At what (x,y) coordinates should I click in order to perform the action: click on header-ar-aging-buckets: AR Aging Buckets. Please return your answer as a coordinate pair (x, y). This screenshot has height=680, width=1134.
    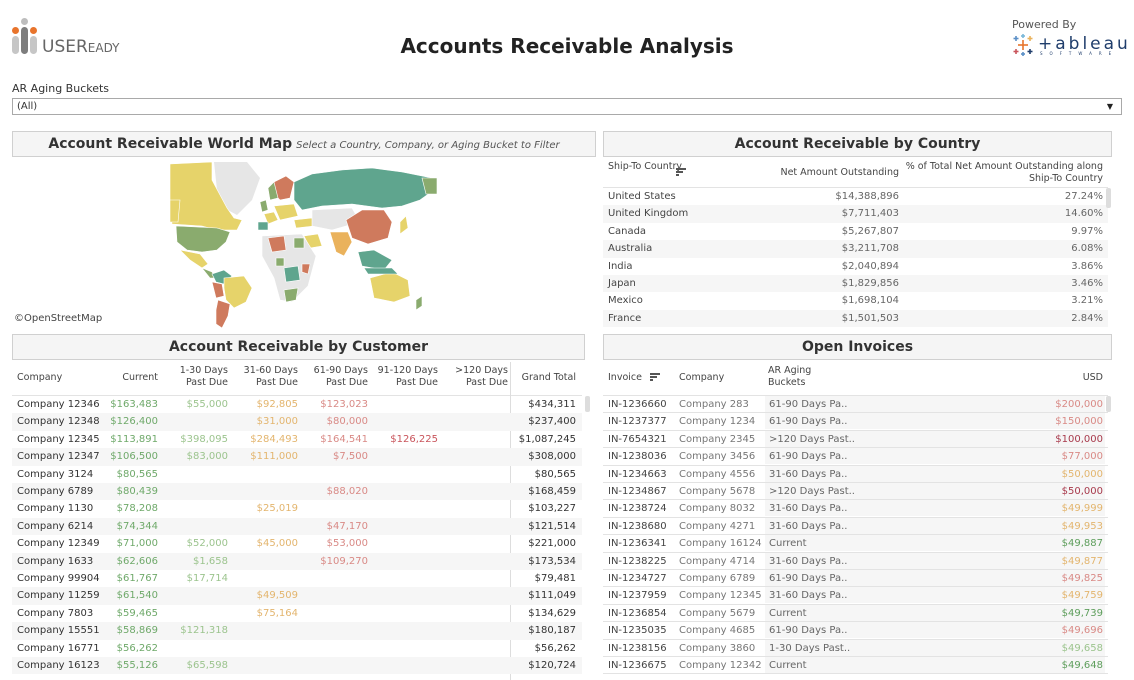
    Looking at the image, I should click on (795, 377).